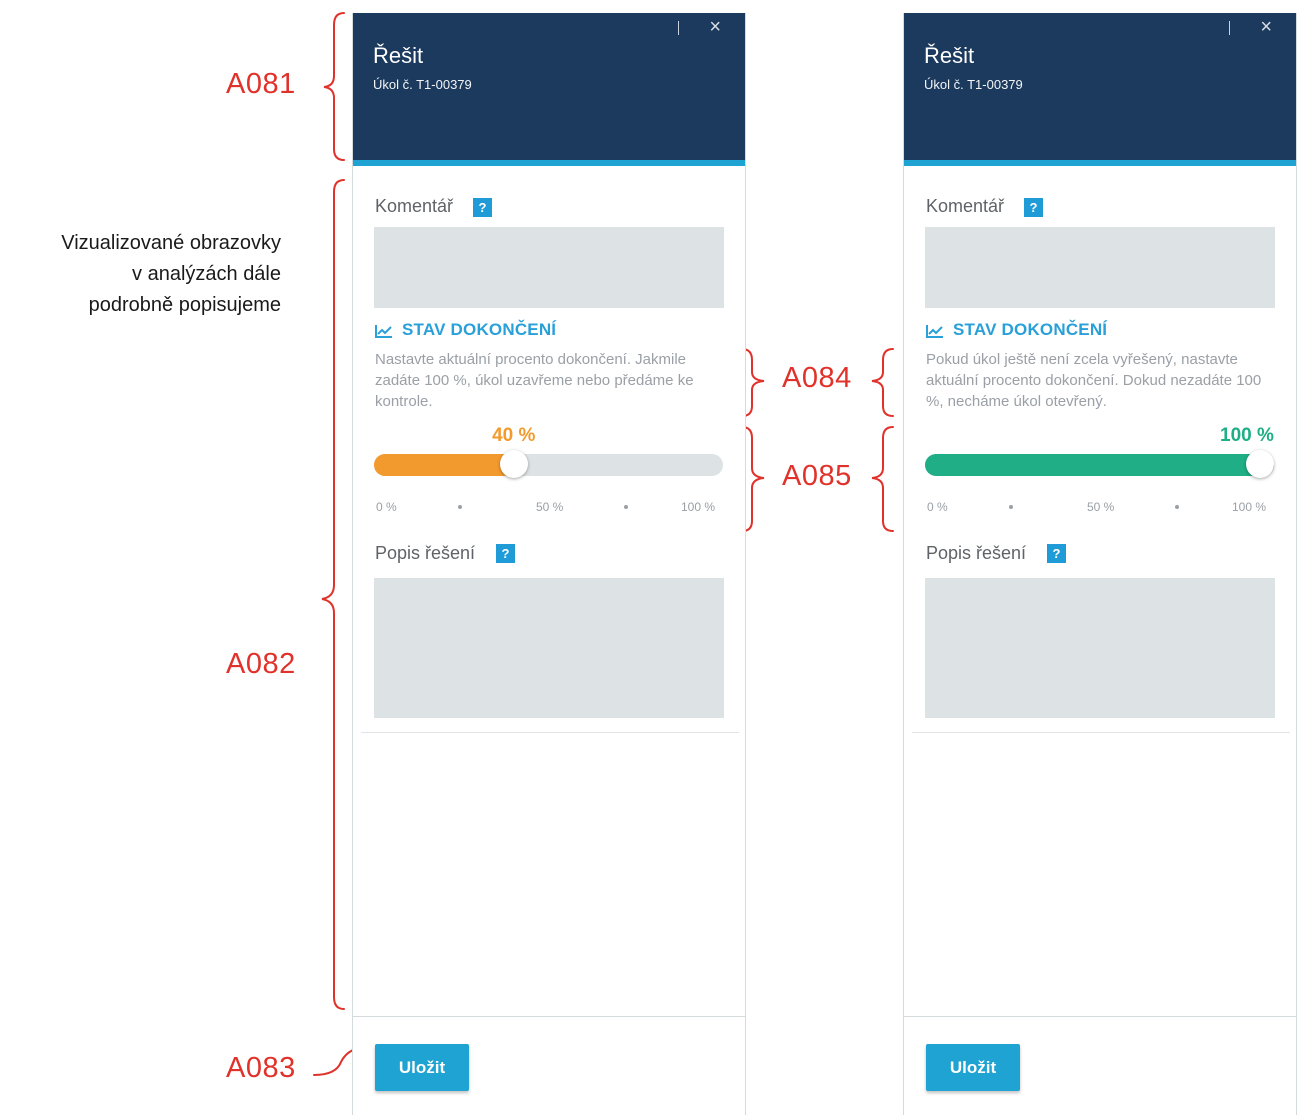 The width and height of the screenshot is (1305, 1116). I want to click on a082-bracket, so click(333, 594).